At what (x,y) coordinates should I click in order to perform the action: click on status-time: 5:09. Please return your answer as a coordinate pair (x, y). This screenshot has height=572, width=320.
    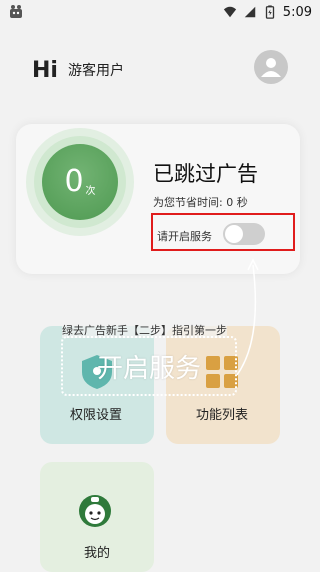
    Looking at the image, I should click on (297, 12).